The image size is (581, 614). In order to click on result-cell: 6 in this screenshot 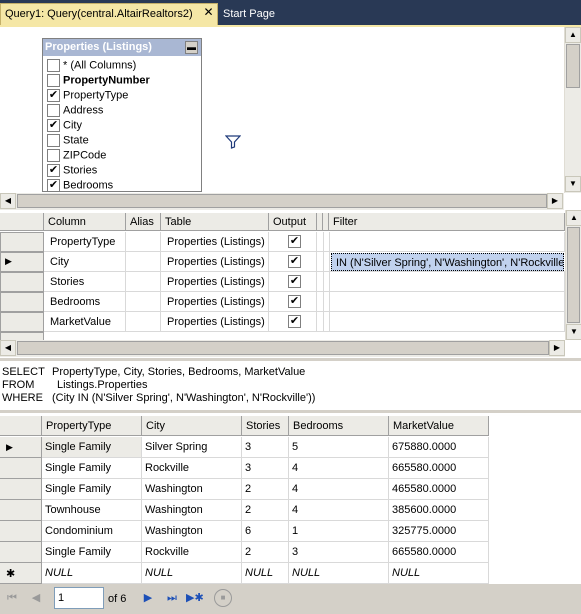, I will do `click(265, 531)`.